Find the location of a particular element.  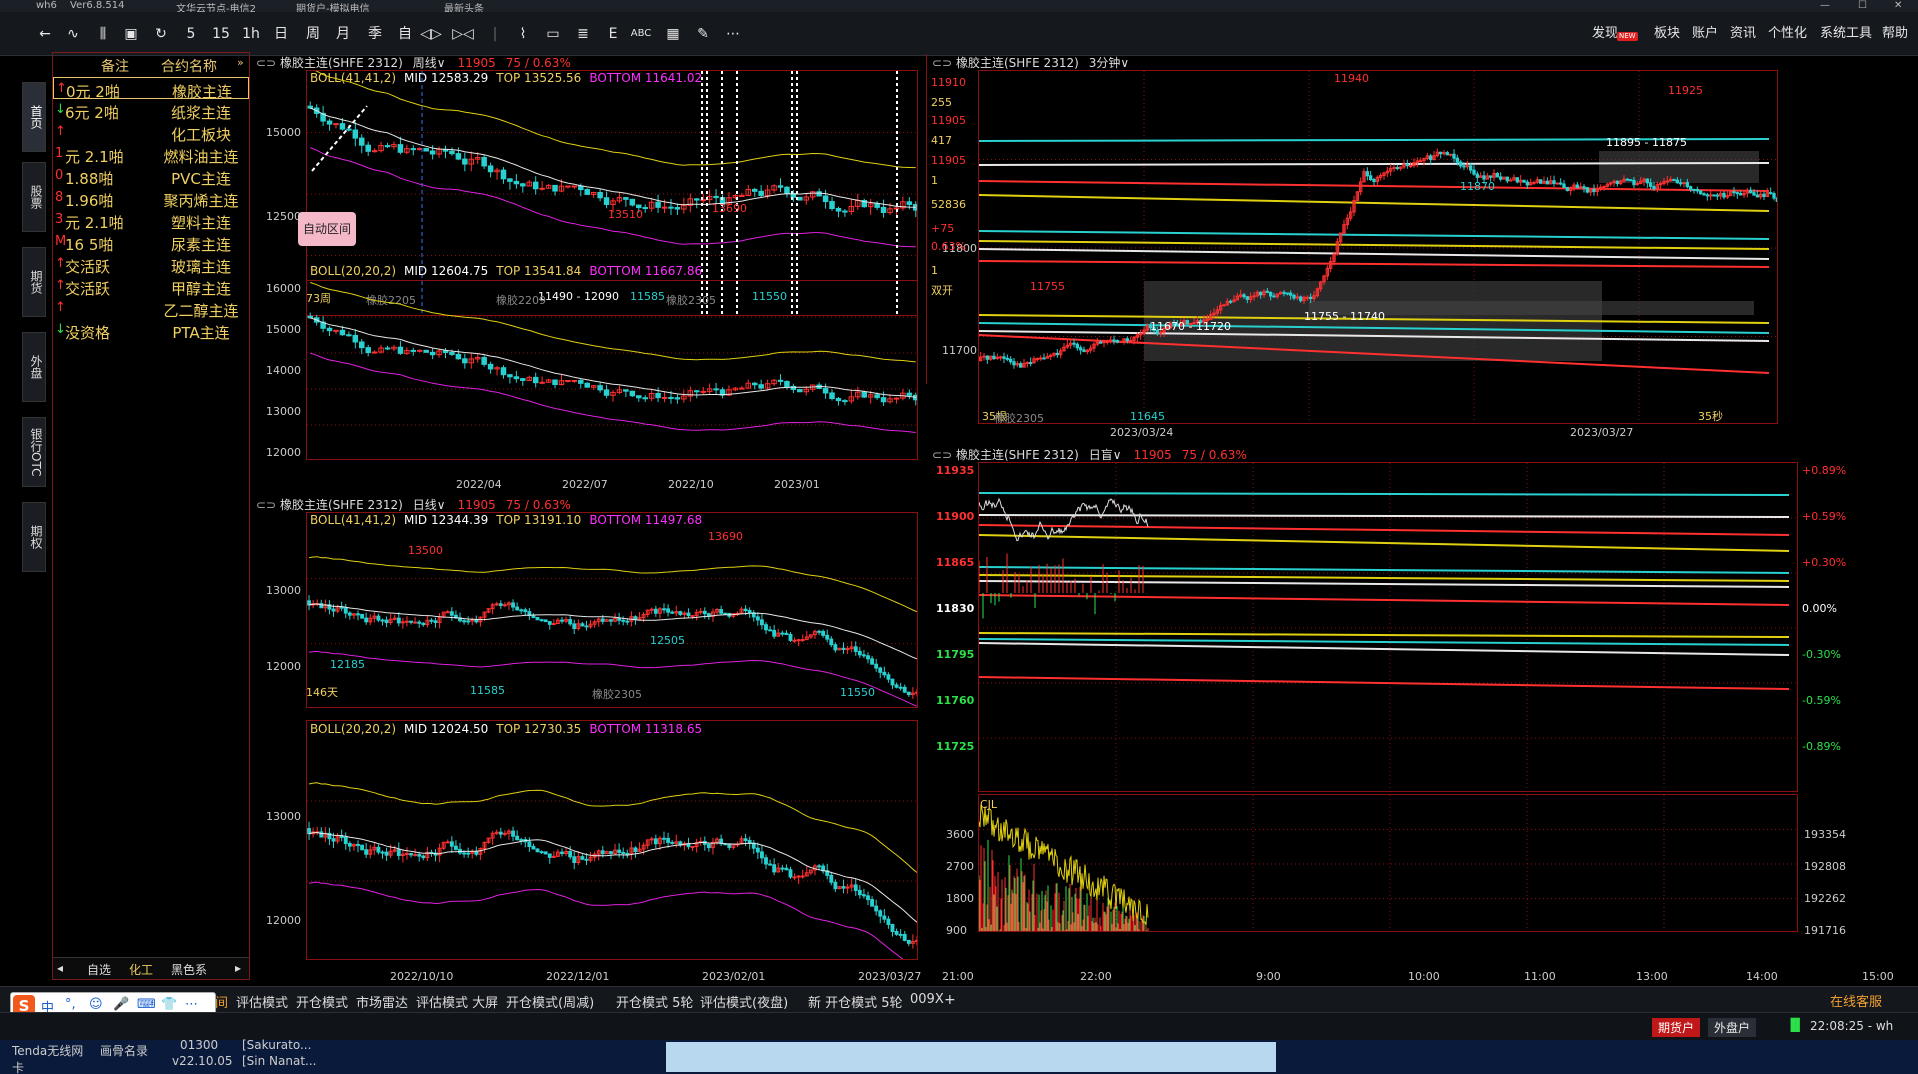

layout-icon: ▦ is located at coordinates (673, 34).